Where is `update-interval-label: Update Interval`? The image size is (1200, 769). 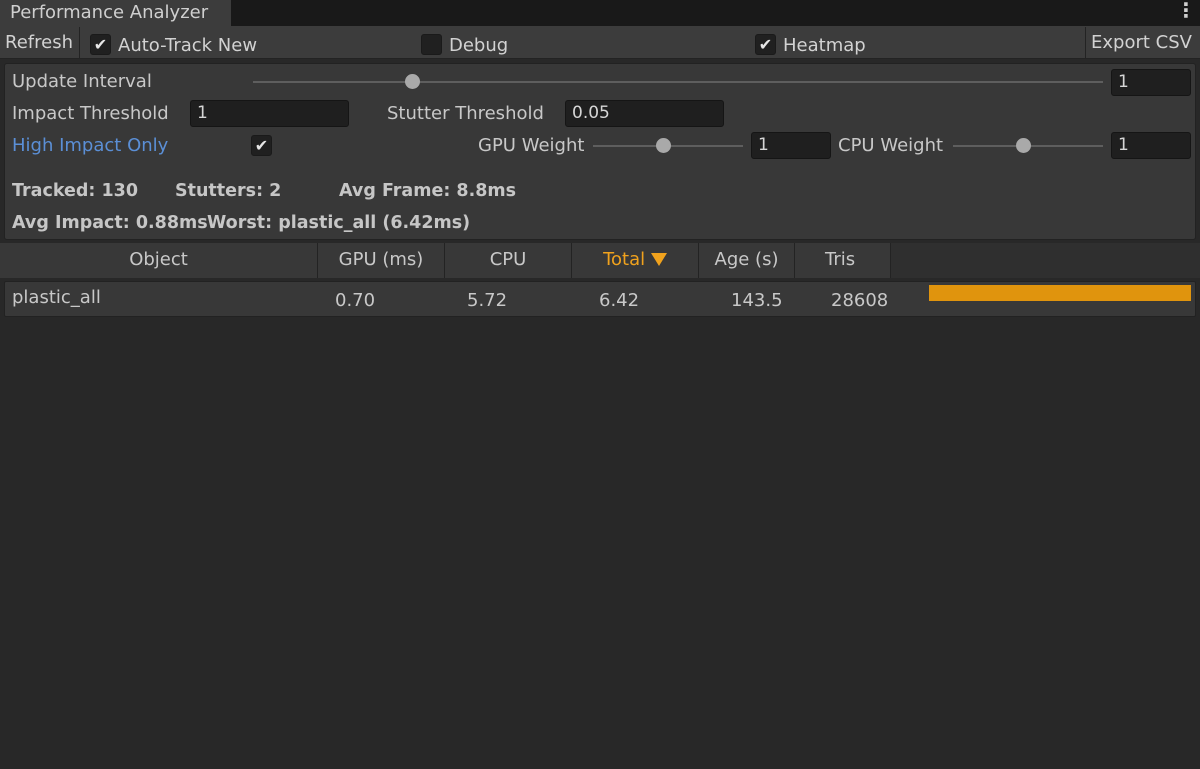
update-interval-label: Update Interval is located at coordinates (82, 81).